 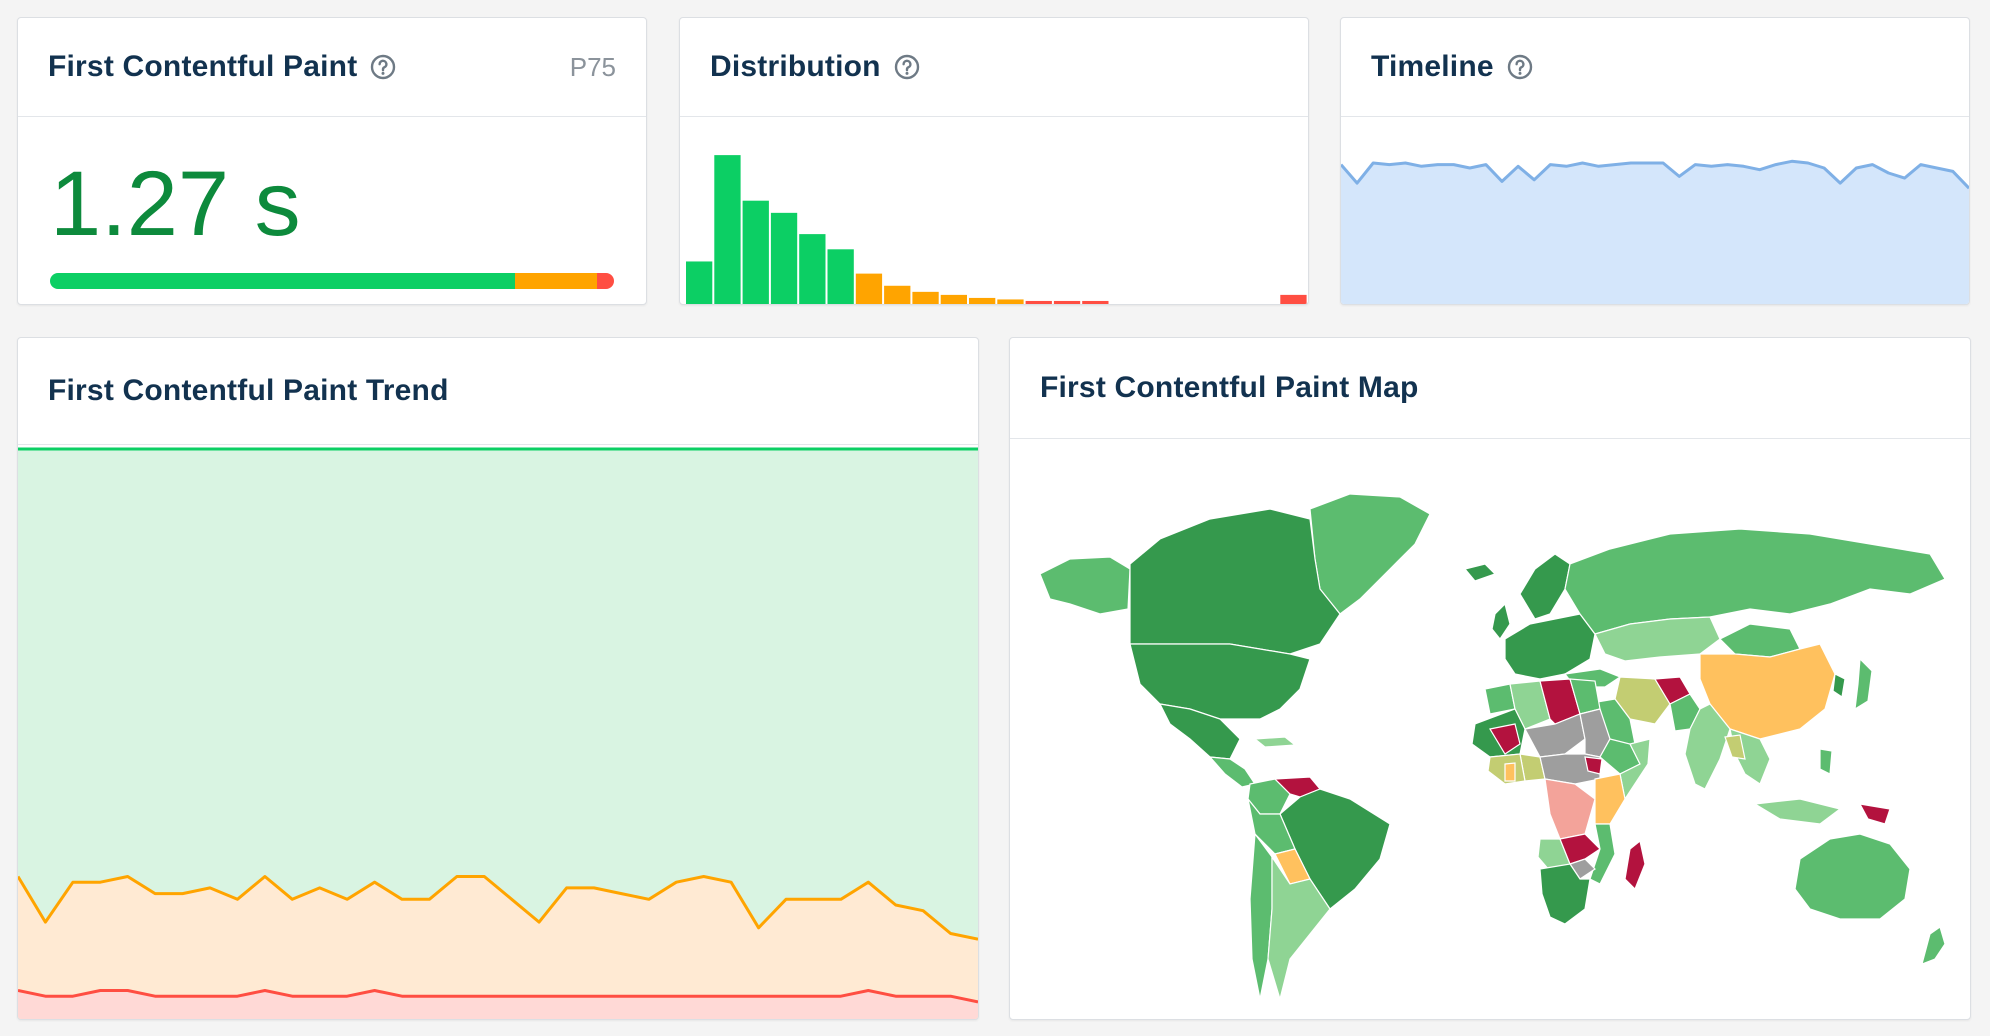 What do you see at coordinates (994, 67) in the screenshot?
I see `distribution-card-header: Distribution` at bounding box center [994, 67].